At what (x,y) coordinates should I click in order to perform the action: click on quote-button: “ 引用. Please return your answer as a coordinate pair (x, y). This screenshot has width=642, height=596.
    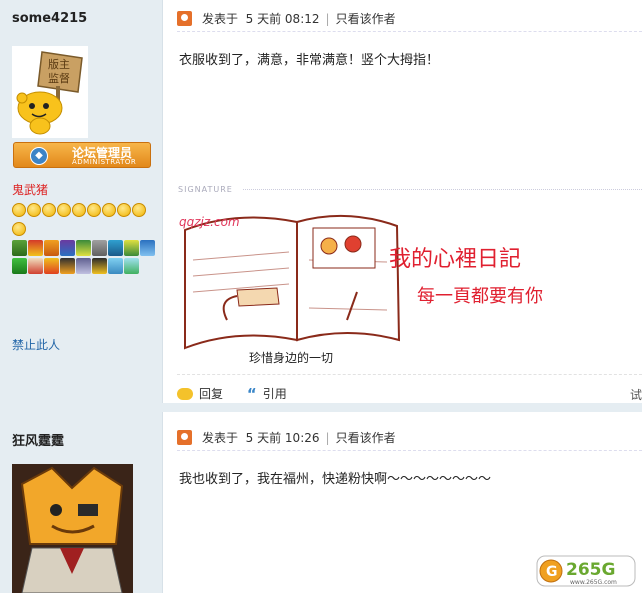
    Looking at the image, I should click on (267, 394).